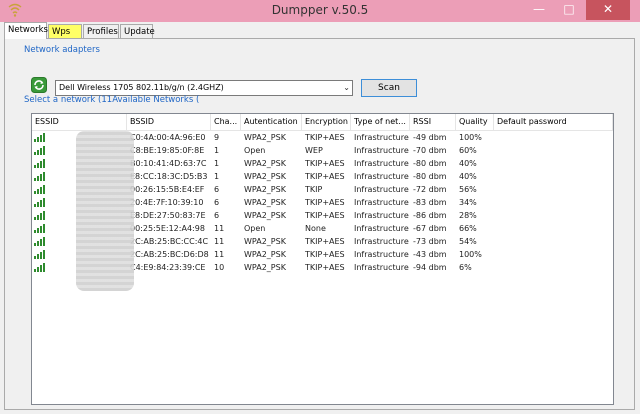 The height and width of the screenshot is (414, 640). Describe the element at coordinates (569, 10) in the screenshot. I see `maximize-button: □` at that location.